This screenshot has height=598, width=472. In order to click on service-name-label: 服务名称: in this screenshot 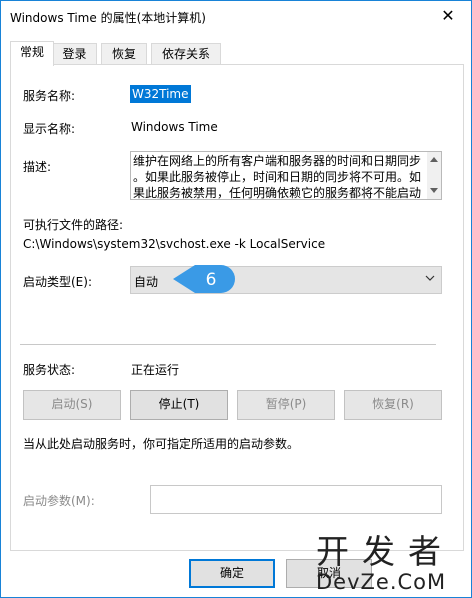, I will do `click(49, 96)`.